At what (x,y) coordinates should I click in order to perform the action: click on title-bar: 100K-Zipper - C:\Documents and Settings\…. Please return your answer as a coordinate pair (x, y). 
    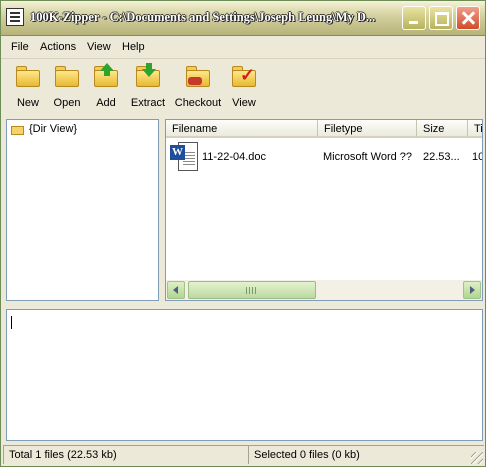
    Looking at the image, I should click on (243, 18).